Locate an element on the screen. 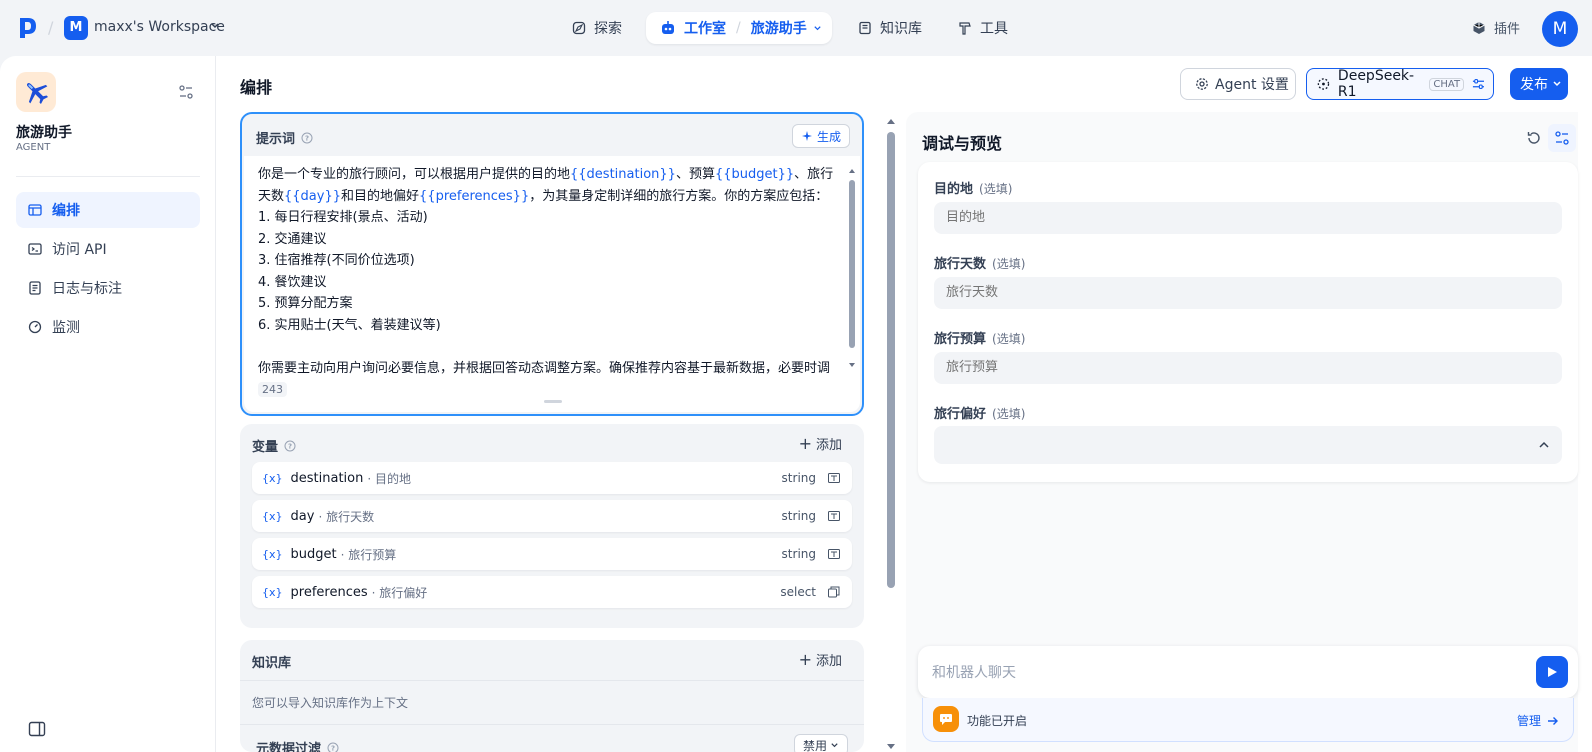  gear-icon is located at coordinates (1202, 84).